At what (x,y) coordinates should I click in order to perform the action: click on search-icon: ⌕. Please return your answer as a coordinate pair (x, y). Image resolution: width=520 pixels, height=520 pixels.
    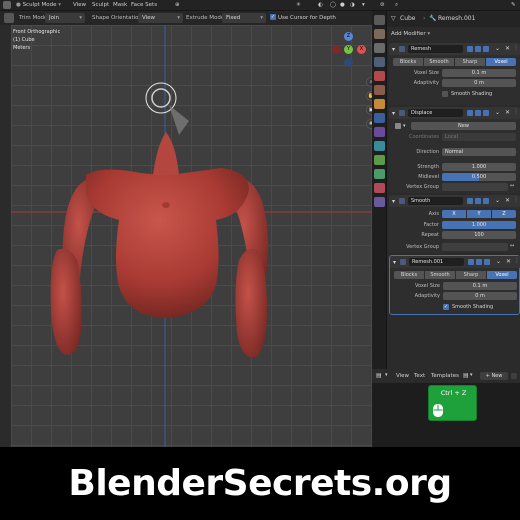
    Looking at the image, I should click on (396, 5).